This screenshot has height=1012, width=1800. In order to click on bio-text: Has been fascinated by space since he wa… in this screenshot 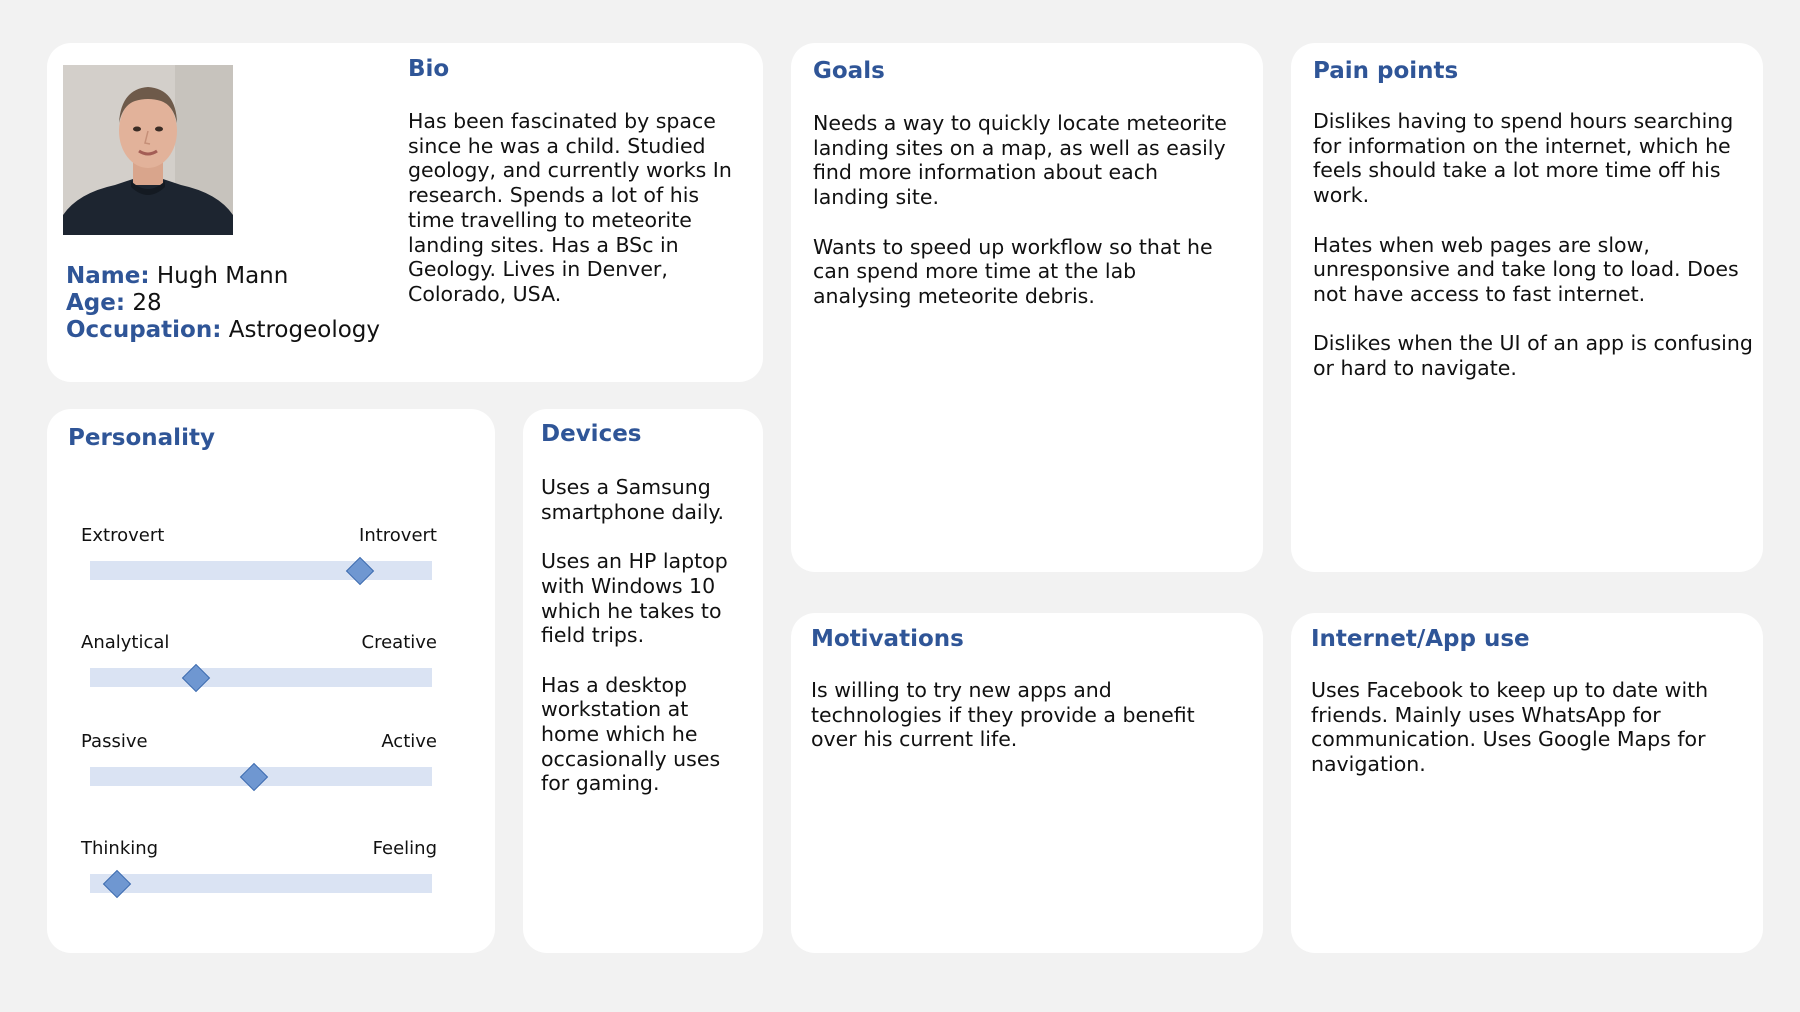, I will do `click(578, 208)`.